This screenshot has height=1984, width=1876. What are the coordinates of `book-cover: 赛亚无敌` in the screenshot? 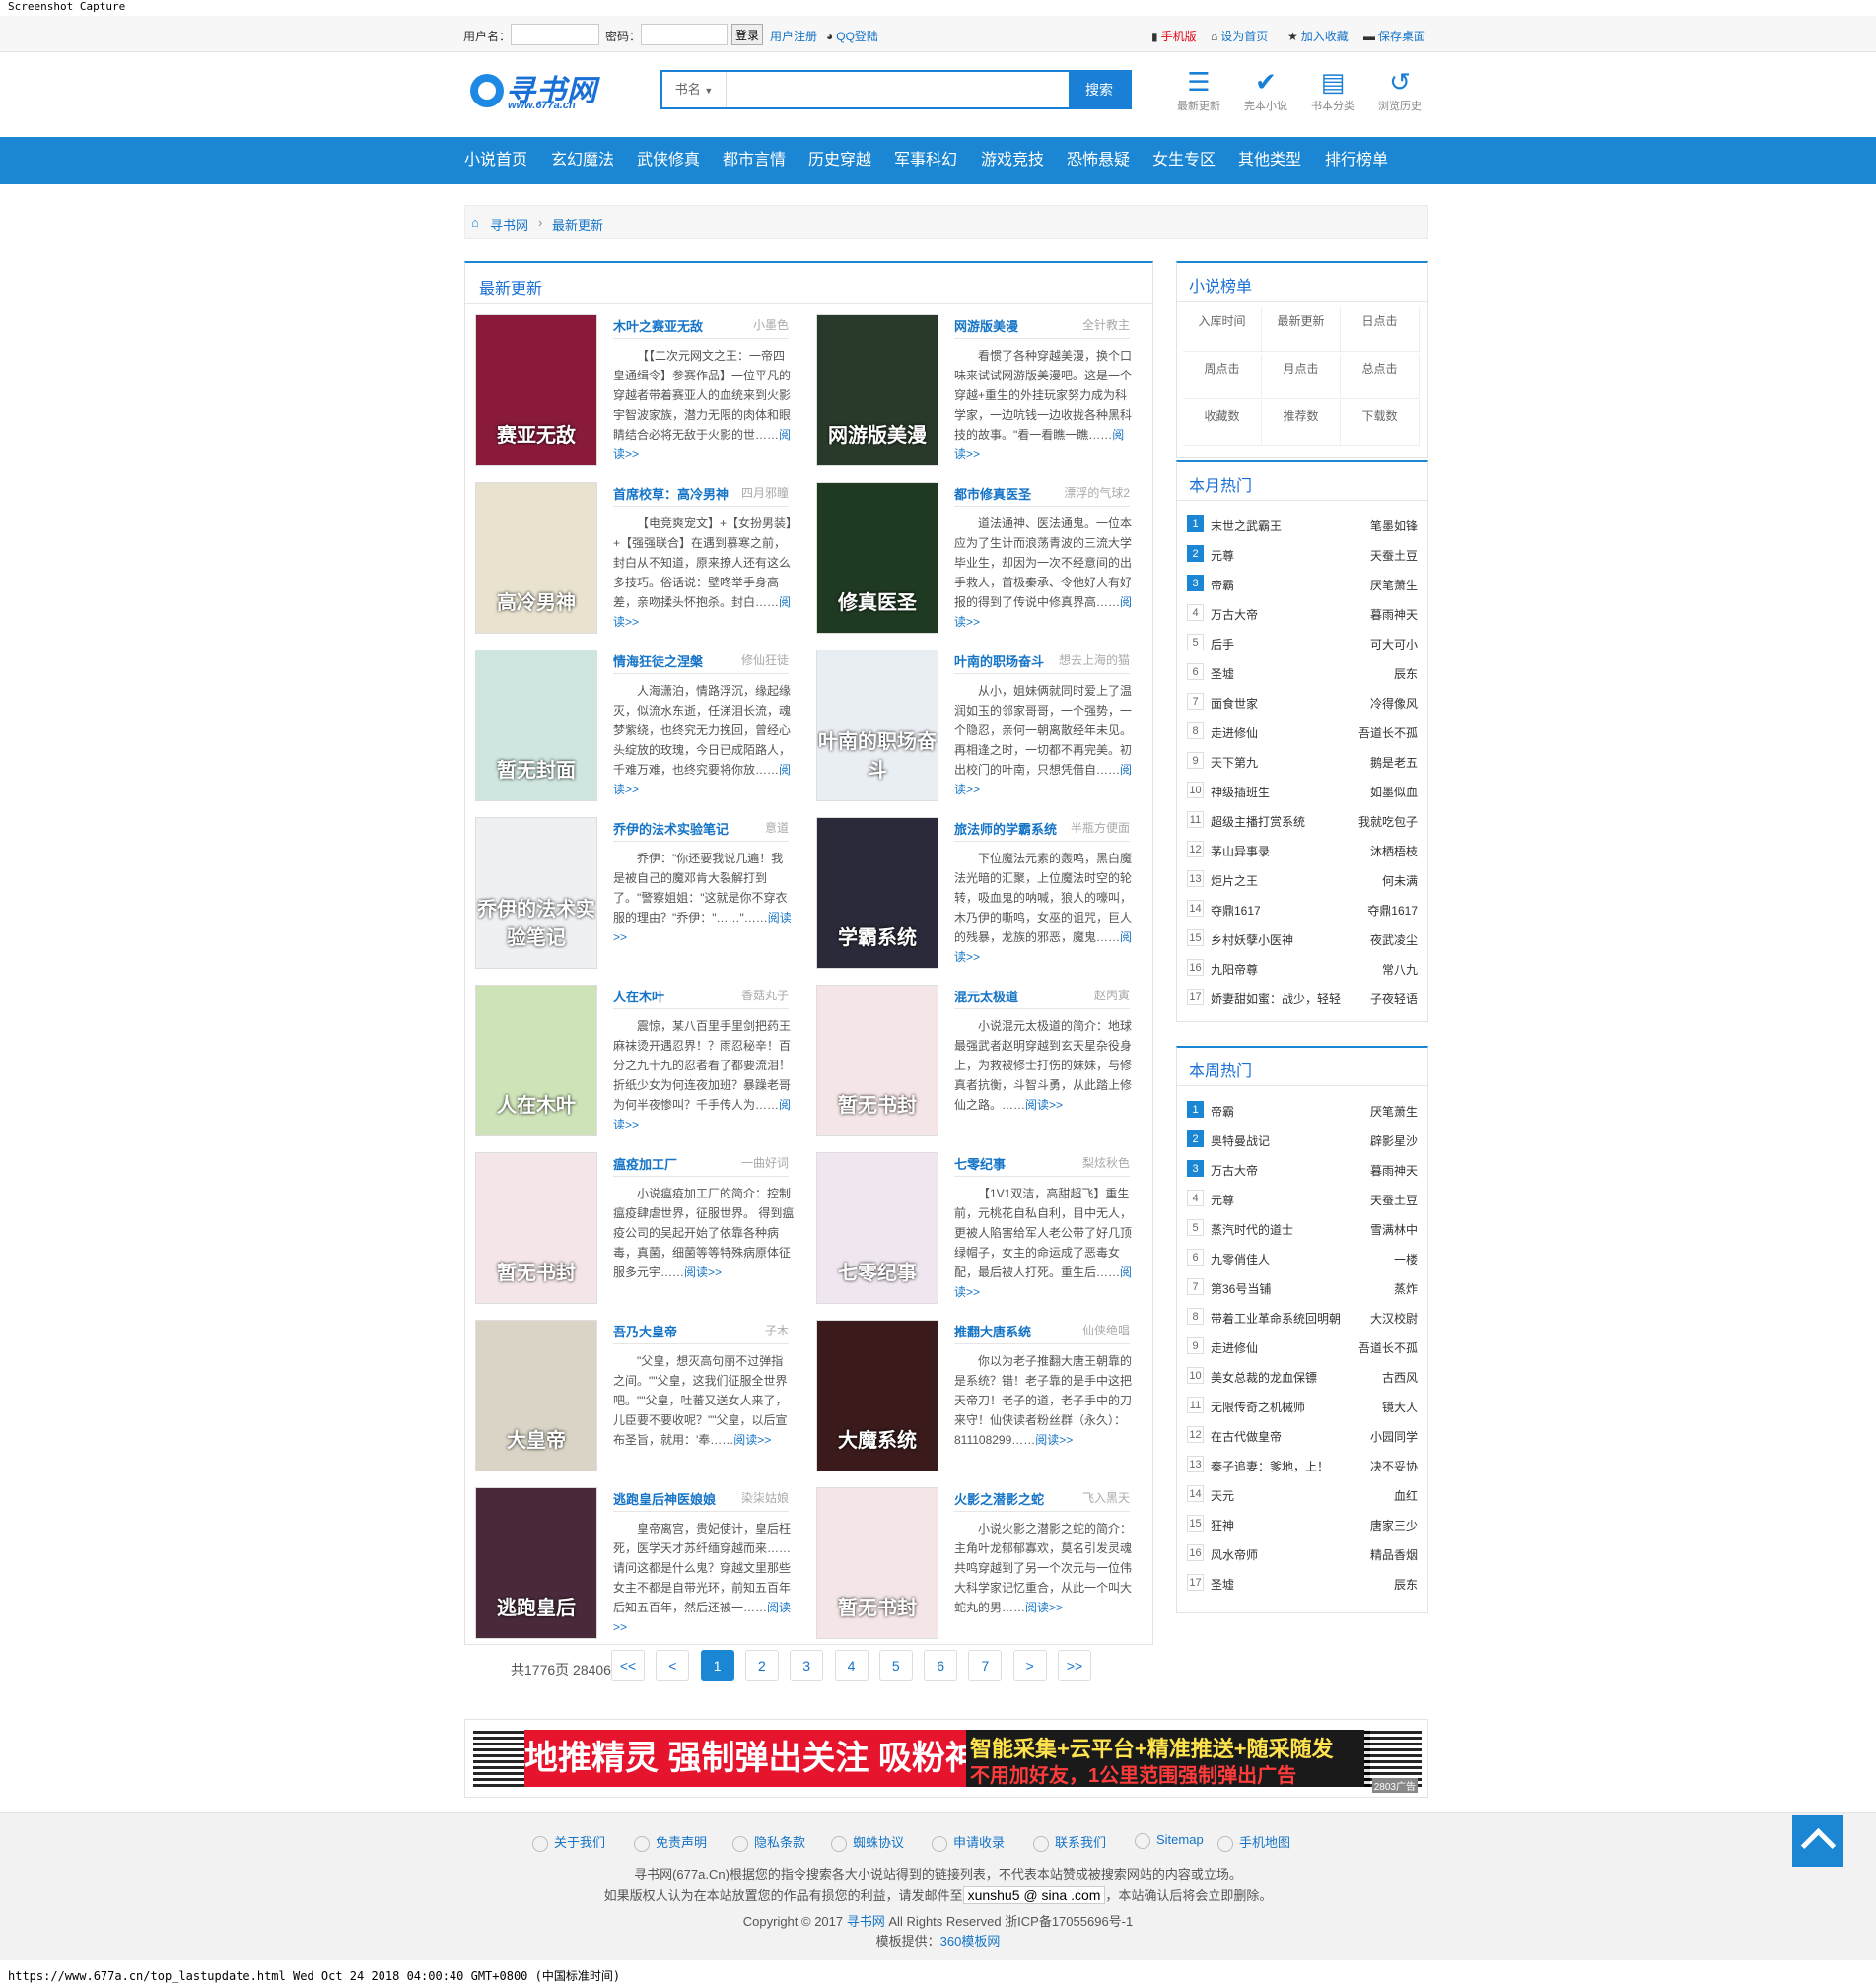 It's located at (536, 390).